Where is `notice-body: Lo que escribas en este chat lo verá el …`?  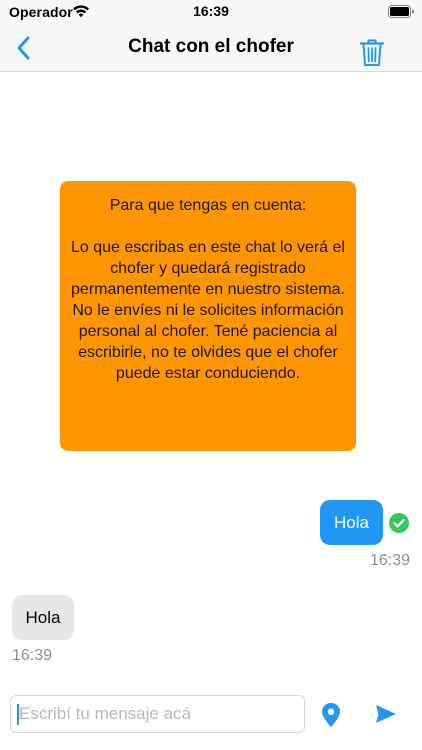
notice-body: Lo que escribas en este chat lo verá el … is located at coordinates (208, 310).